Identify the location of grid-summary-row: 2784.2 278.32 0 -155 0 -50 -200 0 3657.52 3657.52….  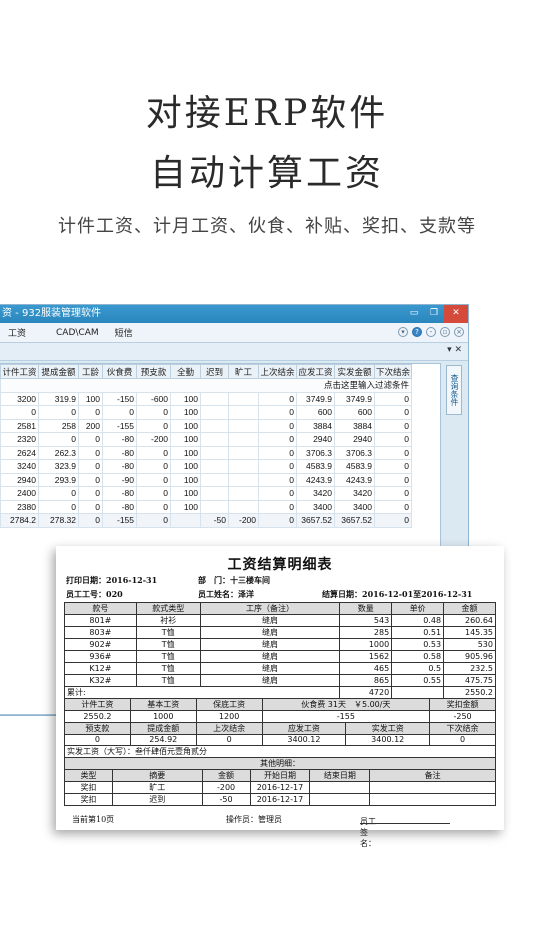
(206, 520).